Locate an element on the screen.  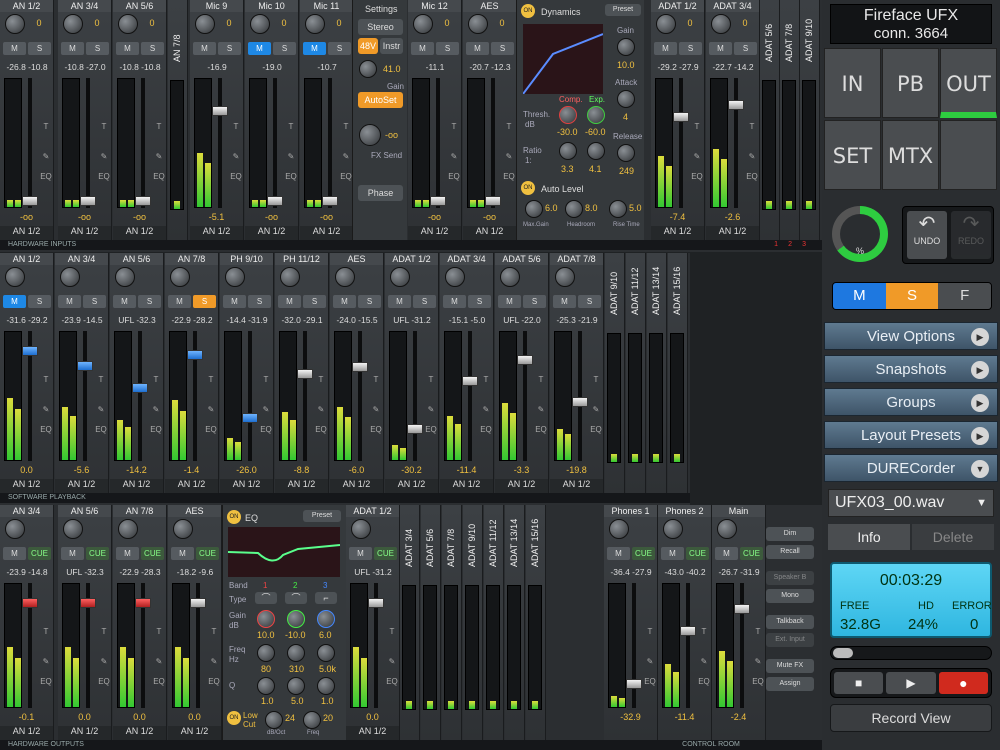
48v-button: 48V is located at coordinates (368, 46).